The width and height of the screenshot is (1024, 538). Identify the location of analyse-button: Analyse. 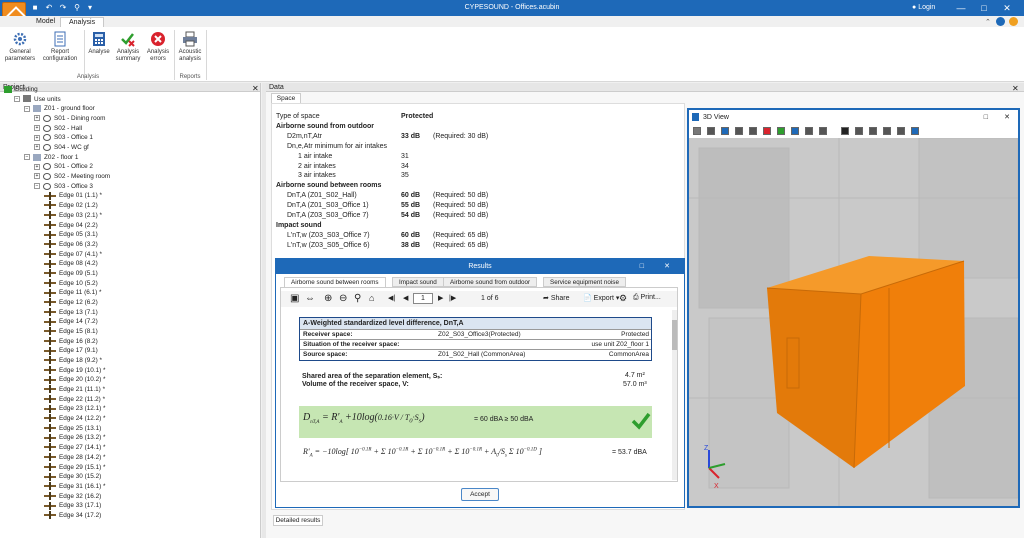
(99, 43).